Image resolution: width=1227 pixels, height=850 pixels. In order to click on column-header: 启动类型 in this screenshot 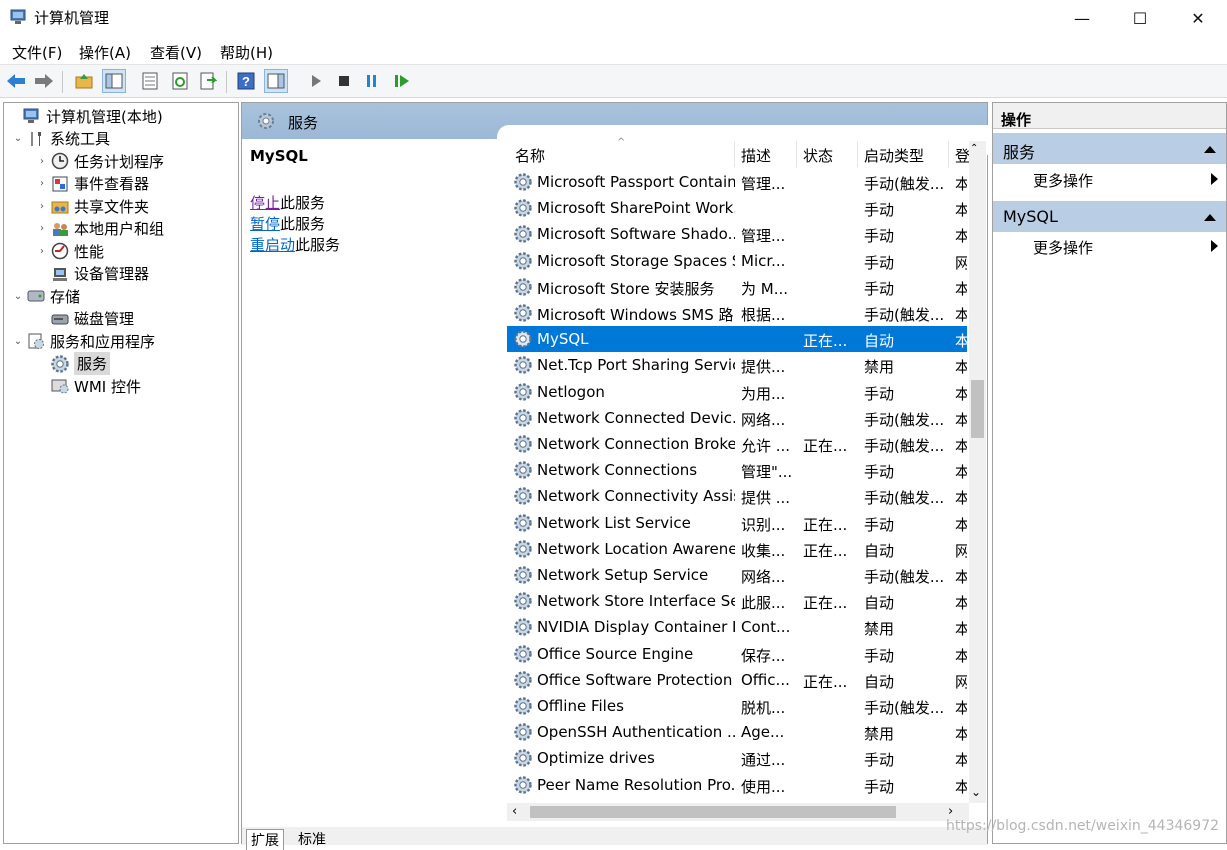, I will do `click(894, 155)`.